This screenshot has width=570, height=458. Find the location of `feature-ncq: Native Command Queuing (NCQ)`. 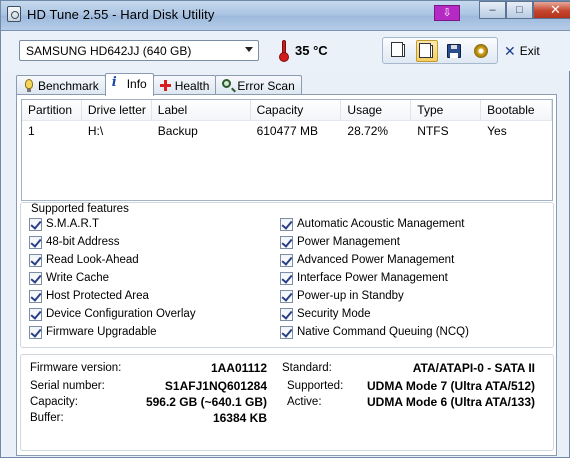

feature-ncq: Native Command Queuing (NCQ) is located at coordinates (374, 332).